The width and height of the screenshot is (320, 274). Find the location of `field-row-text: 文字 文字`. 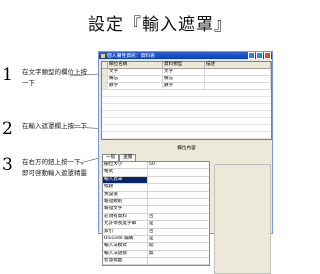

field-row-text: 文字 文字 is located at coordinates (186, 72).